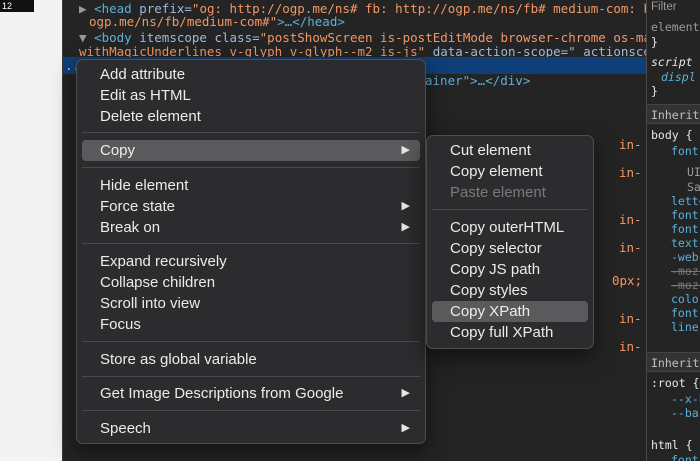 Image resolution: width=700 pixels, height=461 pixels. I want to click on submenu-item-copy-xpath: Copy XPath, so click(510, 311).